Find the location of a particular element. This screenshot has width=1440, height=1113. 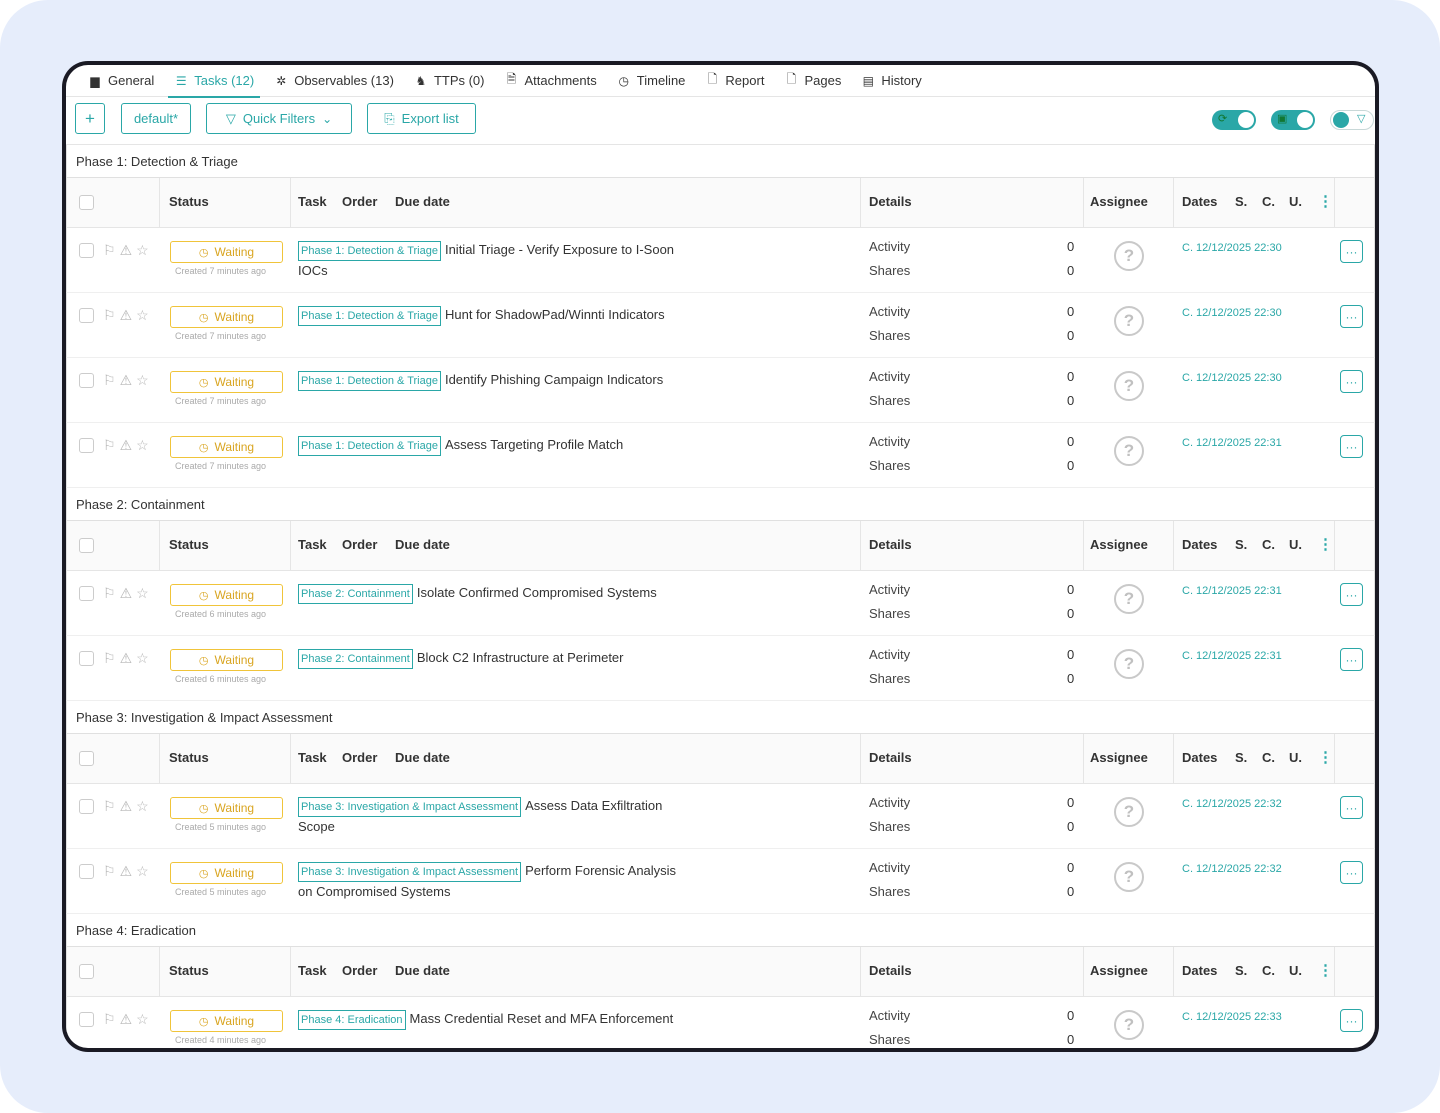

task-title: Assess Targeting Profile Match is located at coordinates (534, 444).